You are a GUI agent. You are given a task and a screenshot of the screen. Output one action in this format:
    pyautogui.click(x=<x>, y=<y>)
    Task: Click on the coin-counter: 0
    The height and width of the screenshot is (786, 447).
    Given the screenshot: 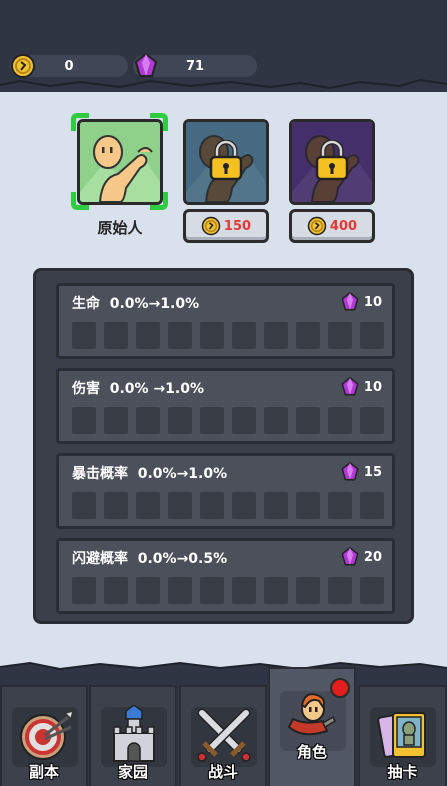 What is the action you would take?
    pyautogui.click(x=69, y=66)
    